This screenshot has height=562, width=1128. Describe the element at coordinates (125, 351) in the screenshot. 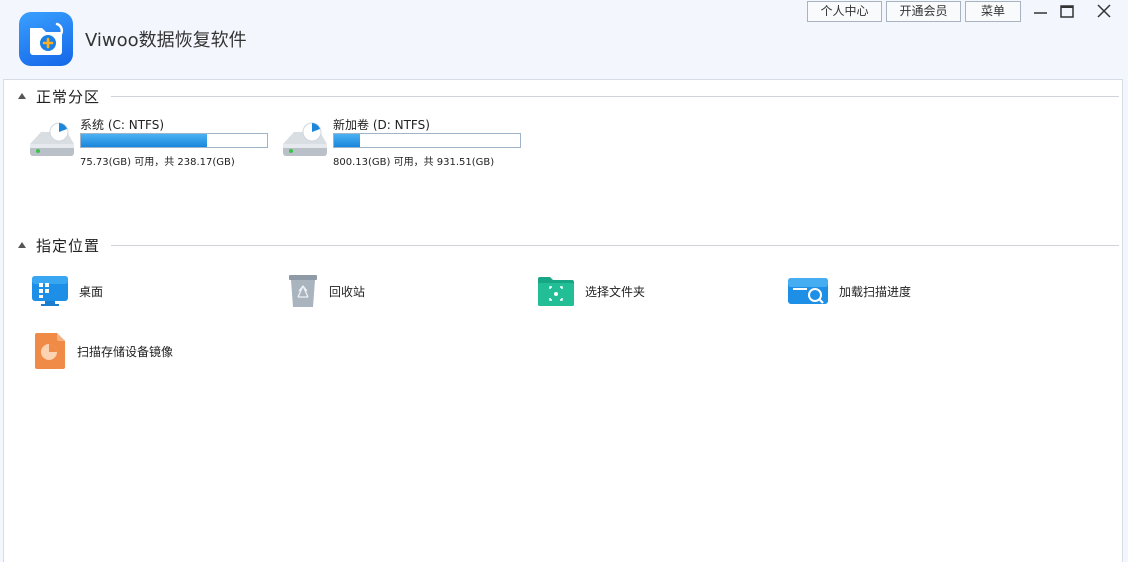

I see `location-label: 扫描存储设备镜像` at that location.